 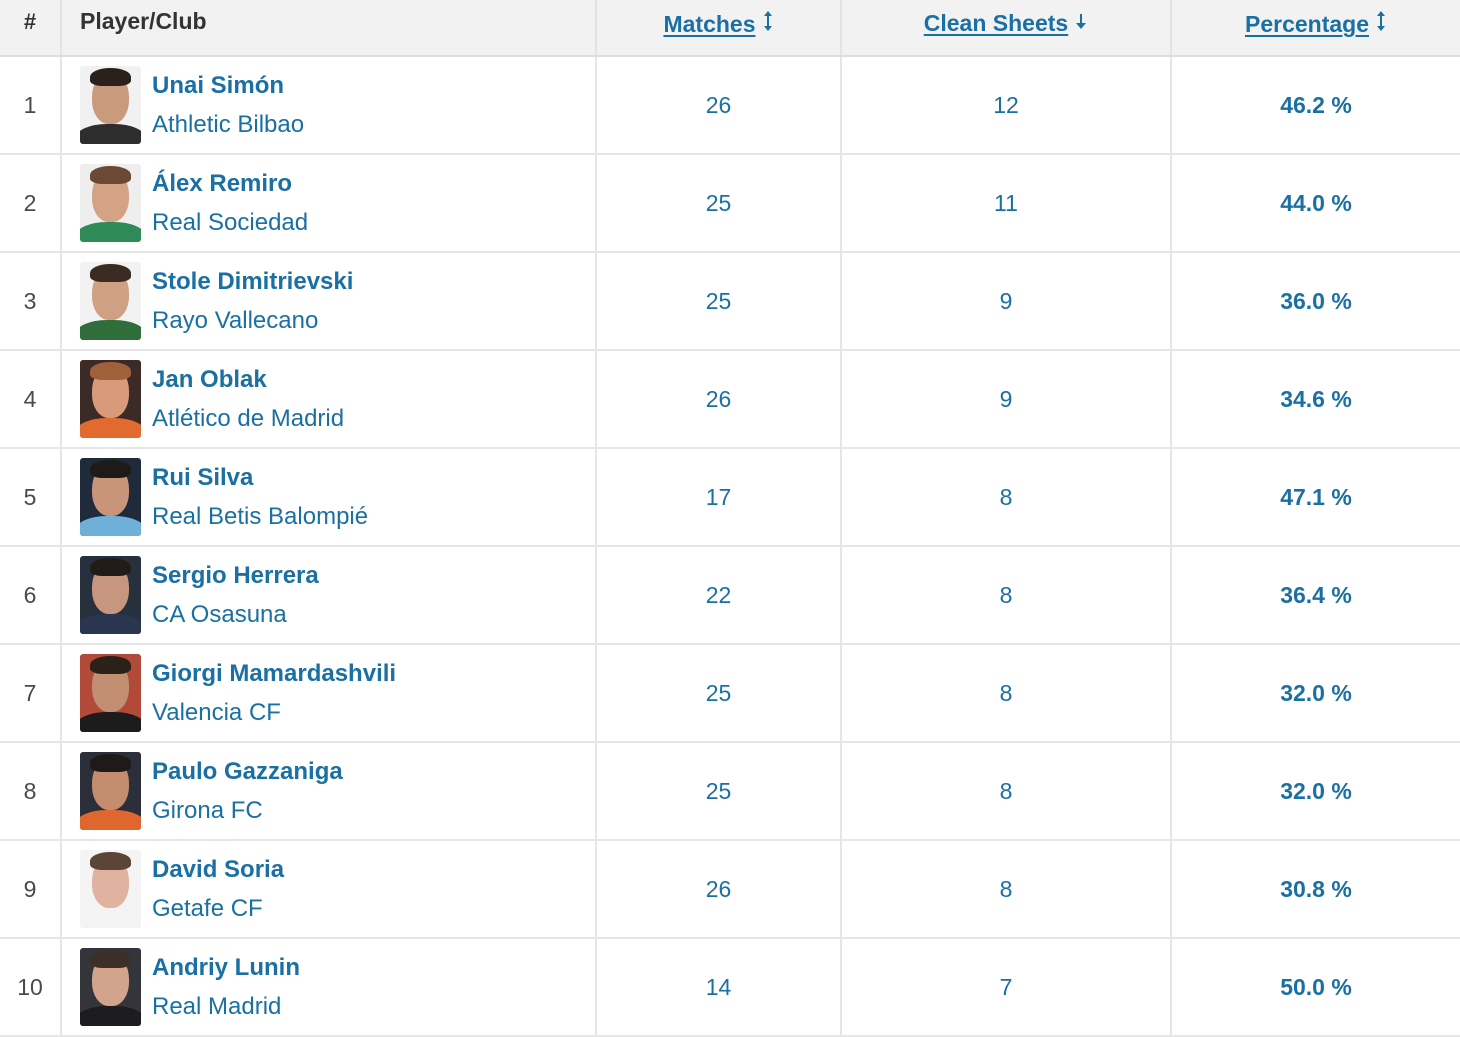 What do you see at coordinates (1307, 24) in the screenshot?
I see `percentage-sort-link: Percentage` at bounding box center [1307, 24].